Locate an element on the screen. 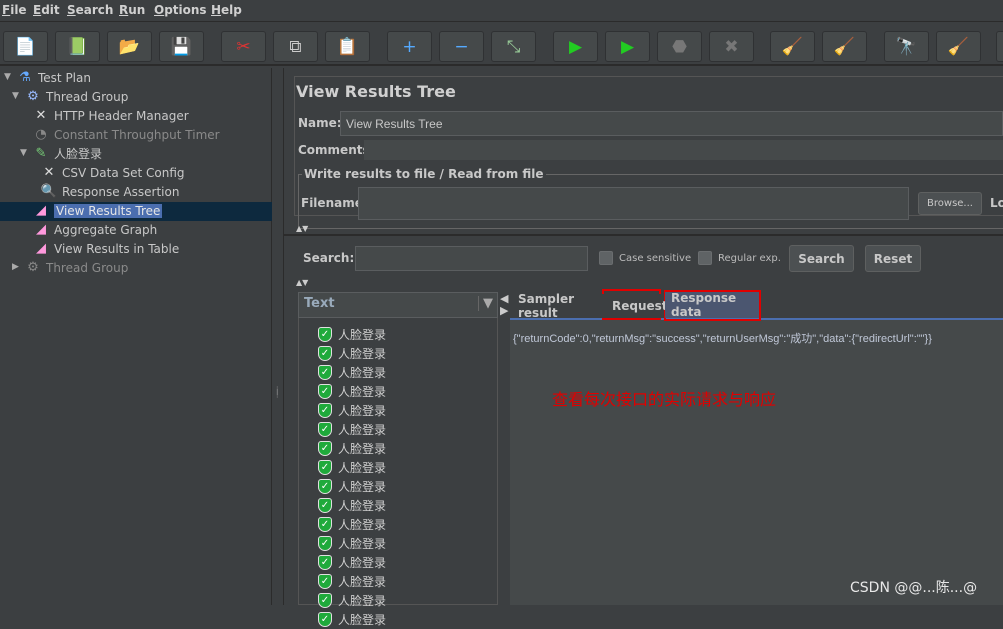 Image resolution: width=1003 pixels, height=629 pixels. menu-run: Run is located at coordinates (132, 10).